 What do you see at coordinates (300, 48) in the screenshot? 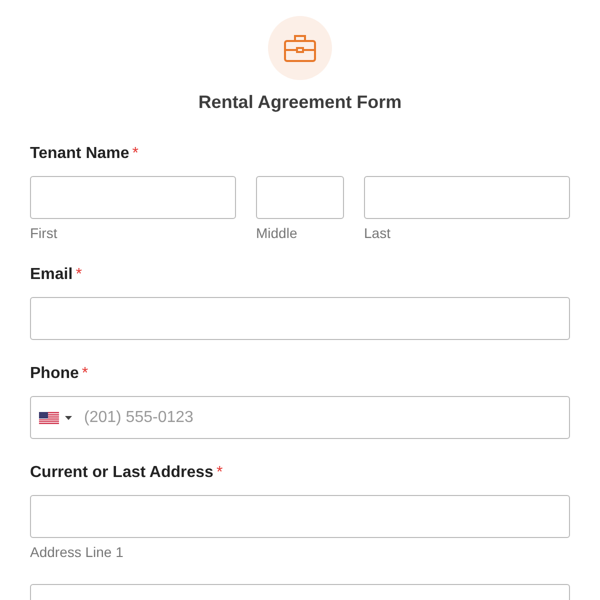
I see `briefcase-icon` at bounding box center [300, 48].